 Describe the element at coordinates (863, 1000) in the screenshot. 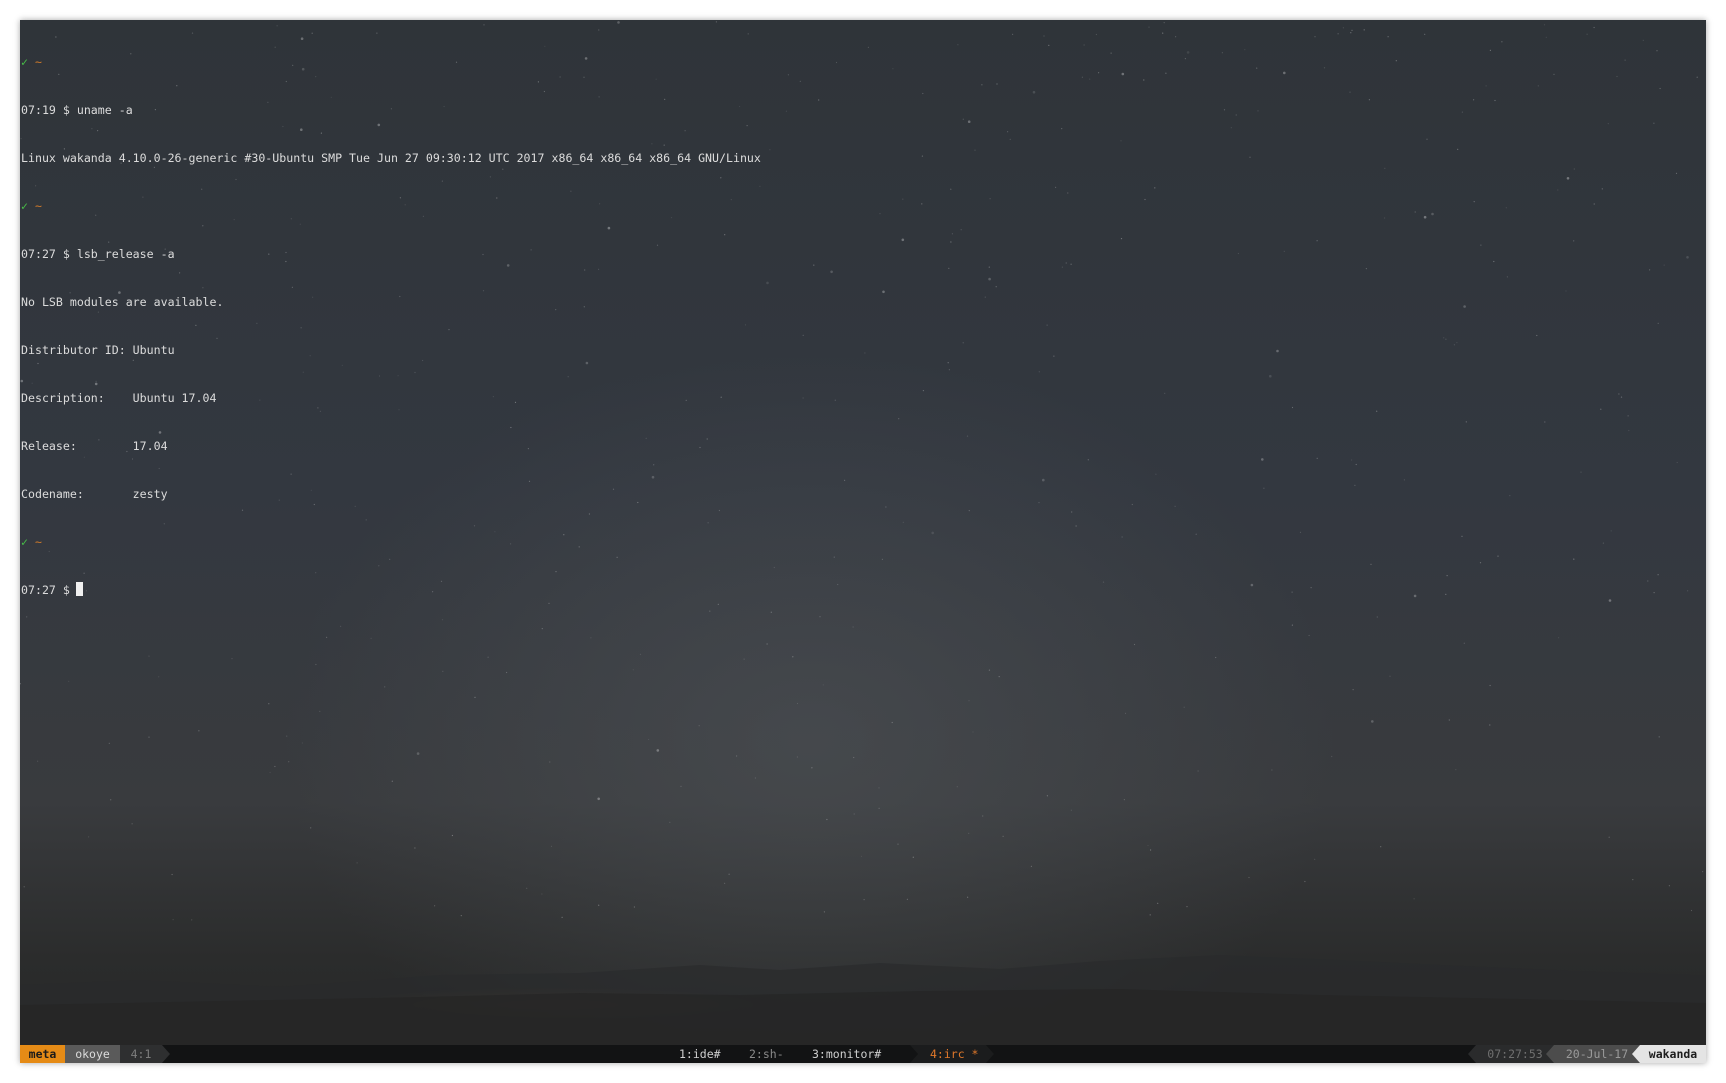

I see `wallpaper-hills` at that location.